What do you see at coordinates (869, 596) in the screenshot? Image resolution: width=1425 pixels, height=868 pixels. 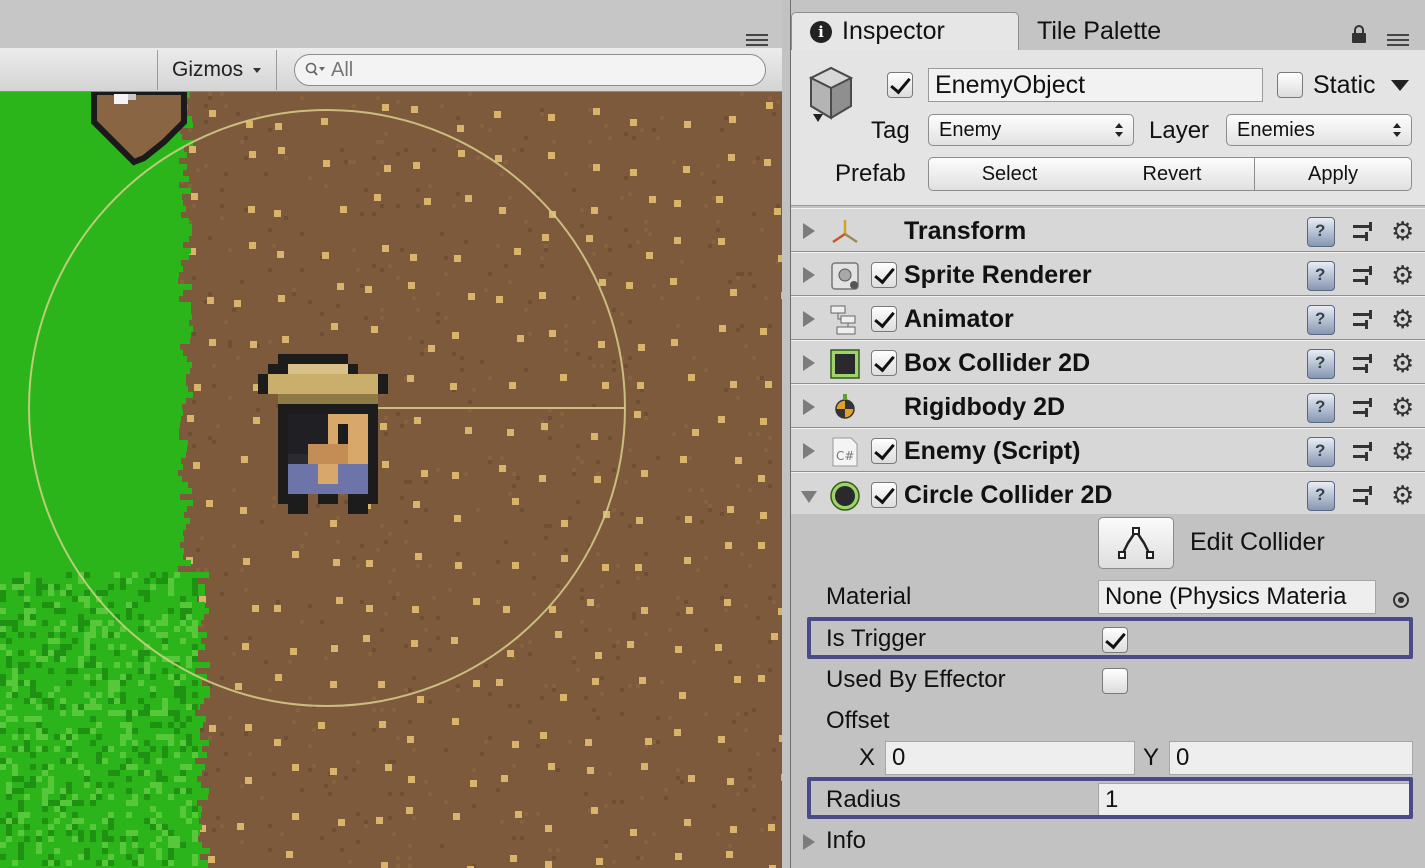 I see `material-label: Material` at bounding box center [869, 596].